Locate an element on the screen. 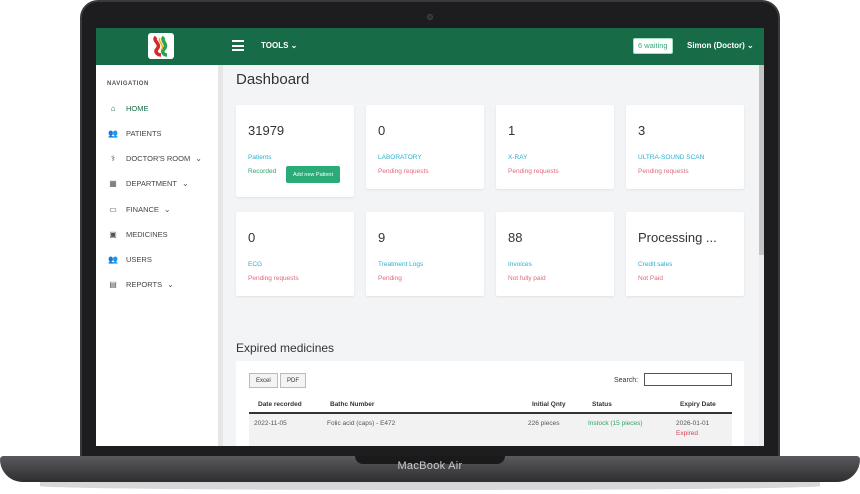 This screenshot has width=860, height=494. waiting-badge: 6 waiting is located at coordinates (653, 46).